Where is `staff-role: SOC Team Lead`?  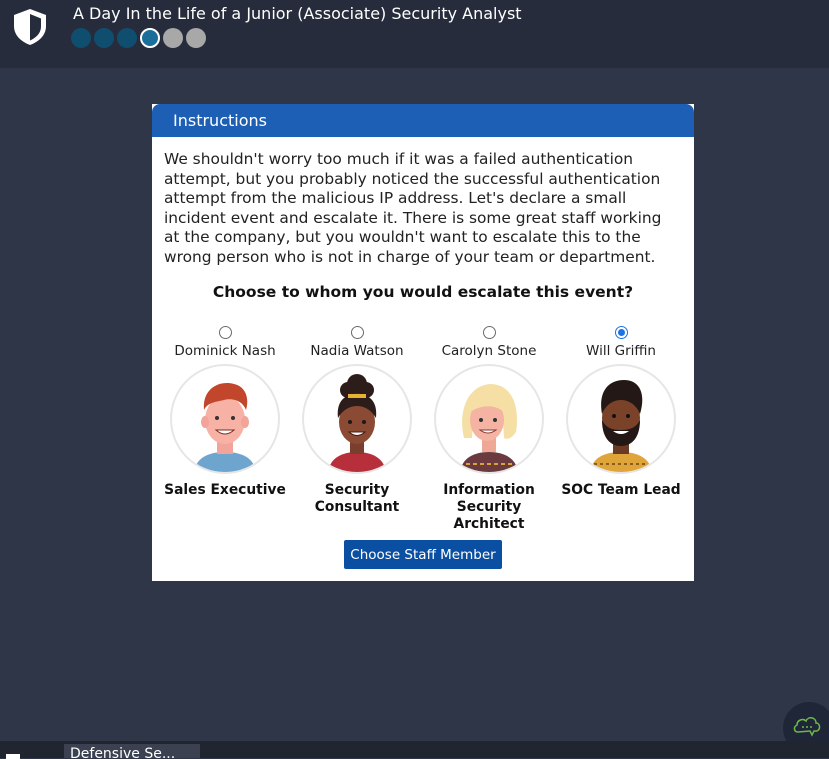
staff-role: SOC Team Lead is located at coordinates (621, 490).